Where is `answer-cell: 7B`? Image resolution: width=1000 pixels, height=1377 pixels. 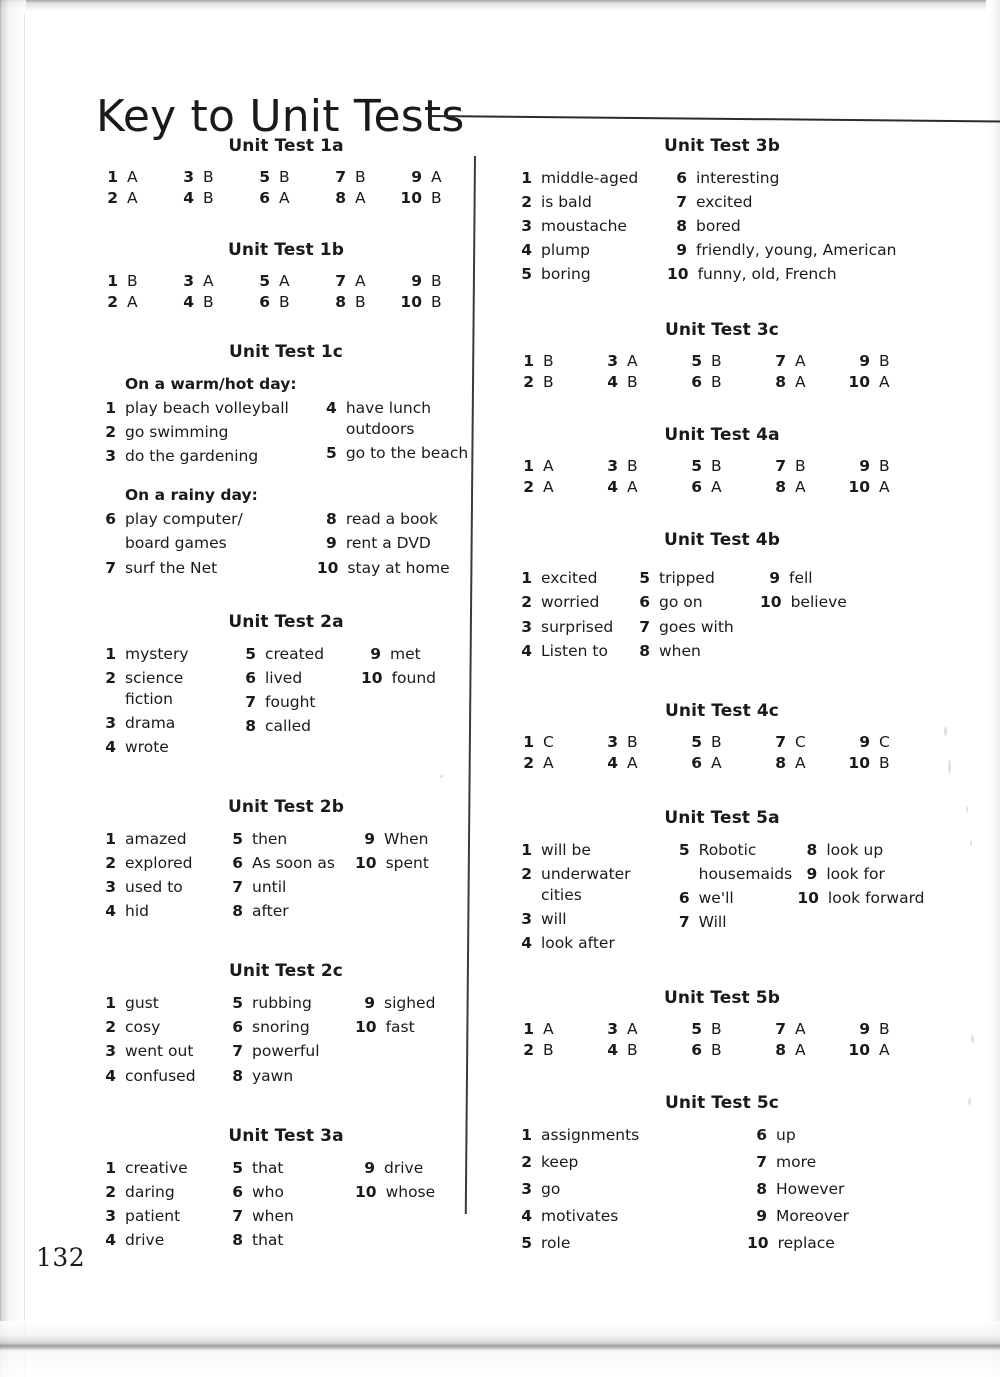 answer-cell: 7B is located at coordinates (806, 466).